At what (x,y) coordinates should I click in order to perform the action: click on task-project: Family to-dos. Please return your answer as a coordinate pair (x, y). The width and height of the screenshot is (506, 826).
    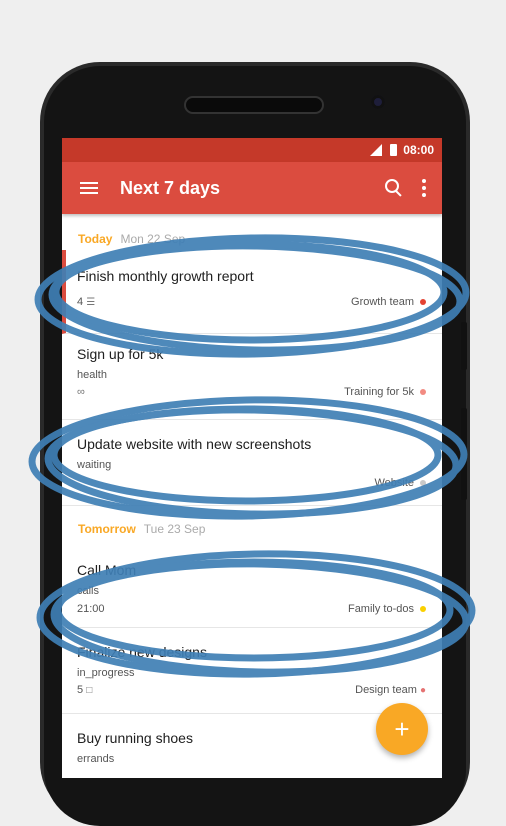
    Looking at the image, I should click on (380, 609).